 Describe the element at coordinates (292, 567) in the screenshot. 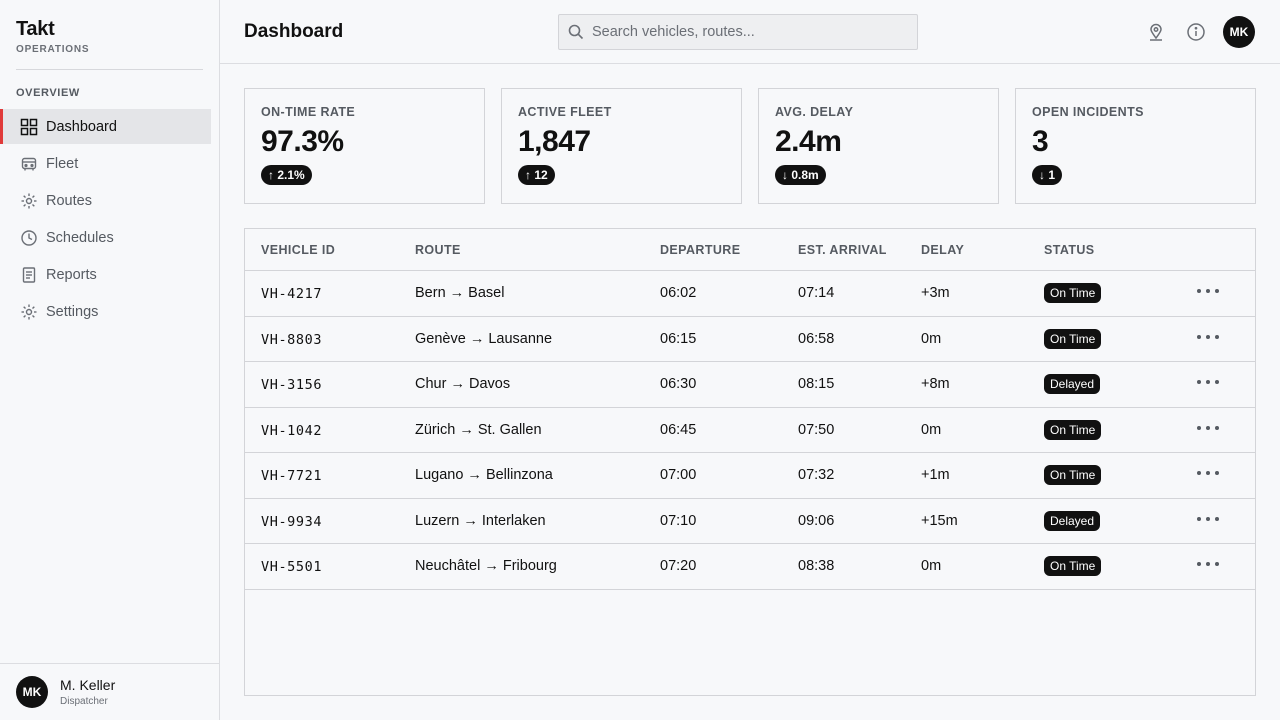

I see `vehicle-id-cell: VH-5501` at that location.